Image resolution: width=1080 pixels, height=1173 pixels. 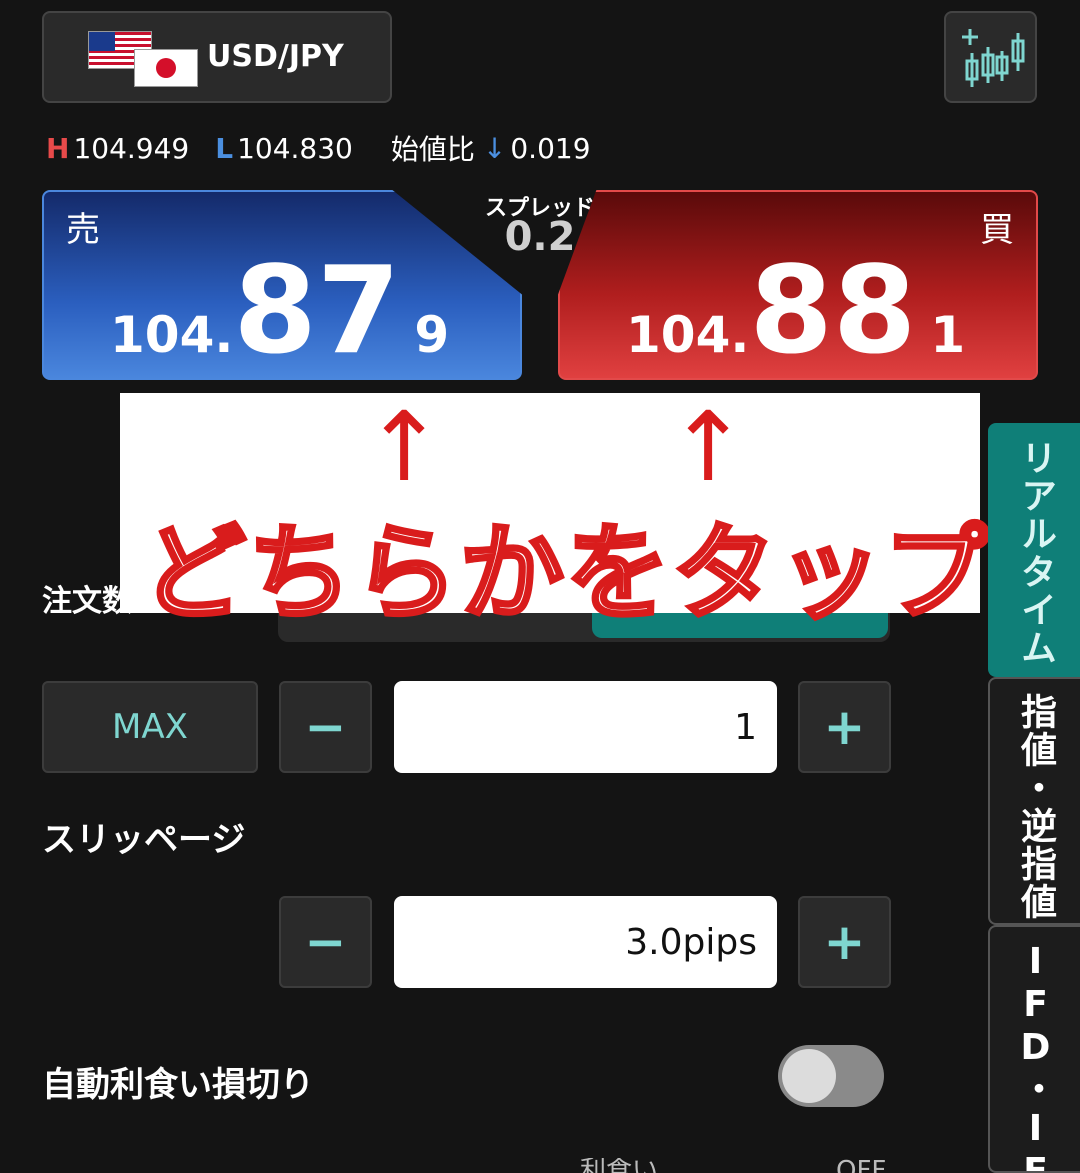 What do you see at coordinates (844, 942) in the screenshot?
I see `slippage-plus-button: +` at bounding box center [844, 942].